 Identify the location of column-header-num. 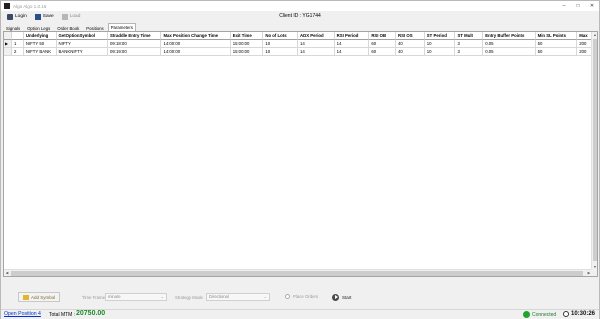
(17, 36).